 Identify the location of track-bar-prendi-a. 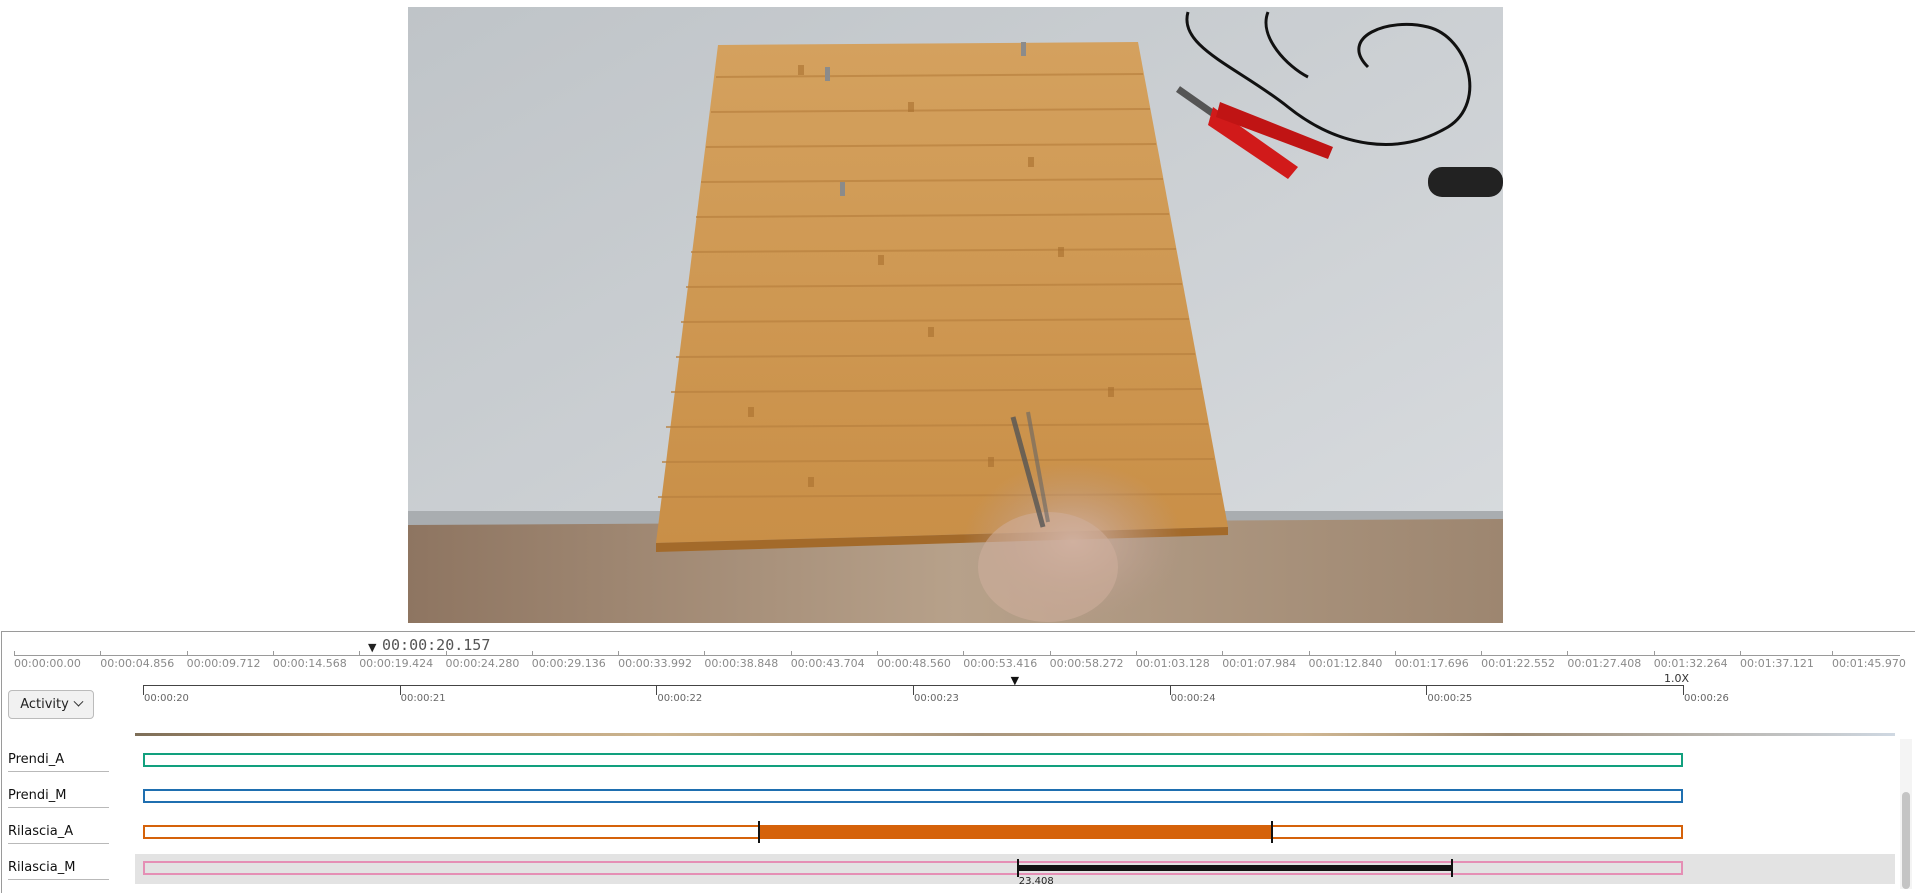
(913, 760).